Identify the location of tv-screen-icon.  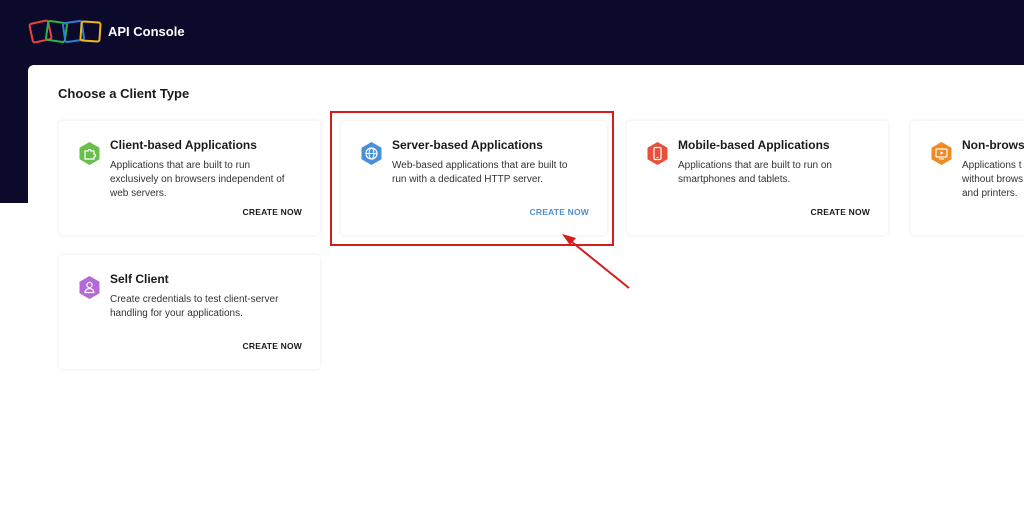
(941, 153).